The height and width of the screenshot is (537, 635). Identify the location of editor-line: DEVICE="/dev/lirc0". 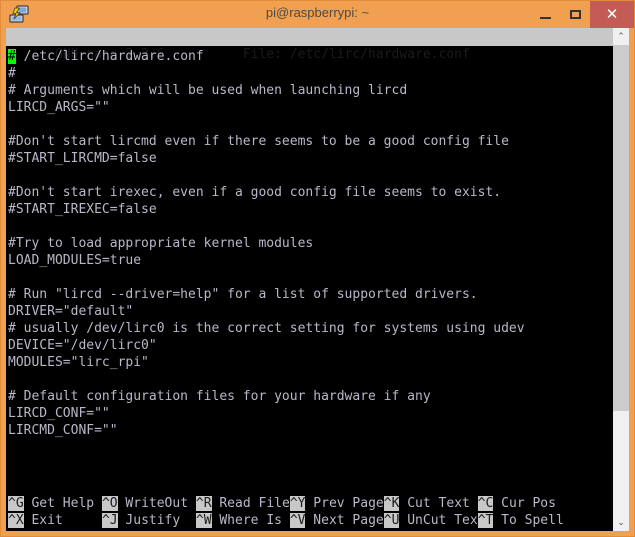
(82, 345).